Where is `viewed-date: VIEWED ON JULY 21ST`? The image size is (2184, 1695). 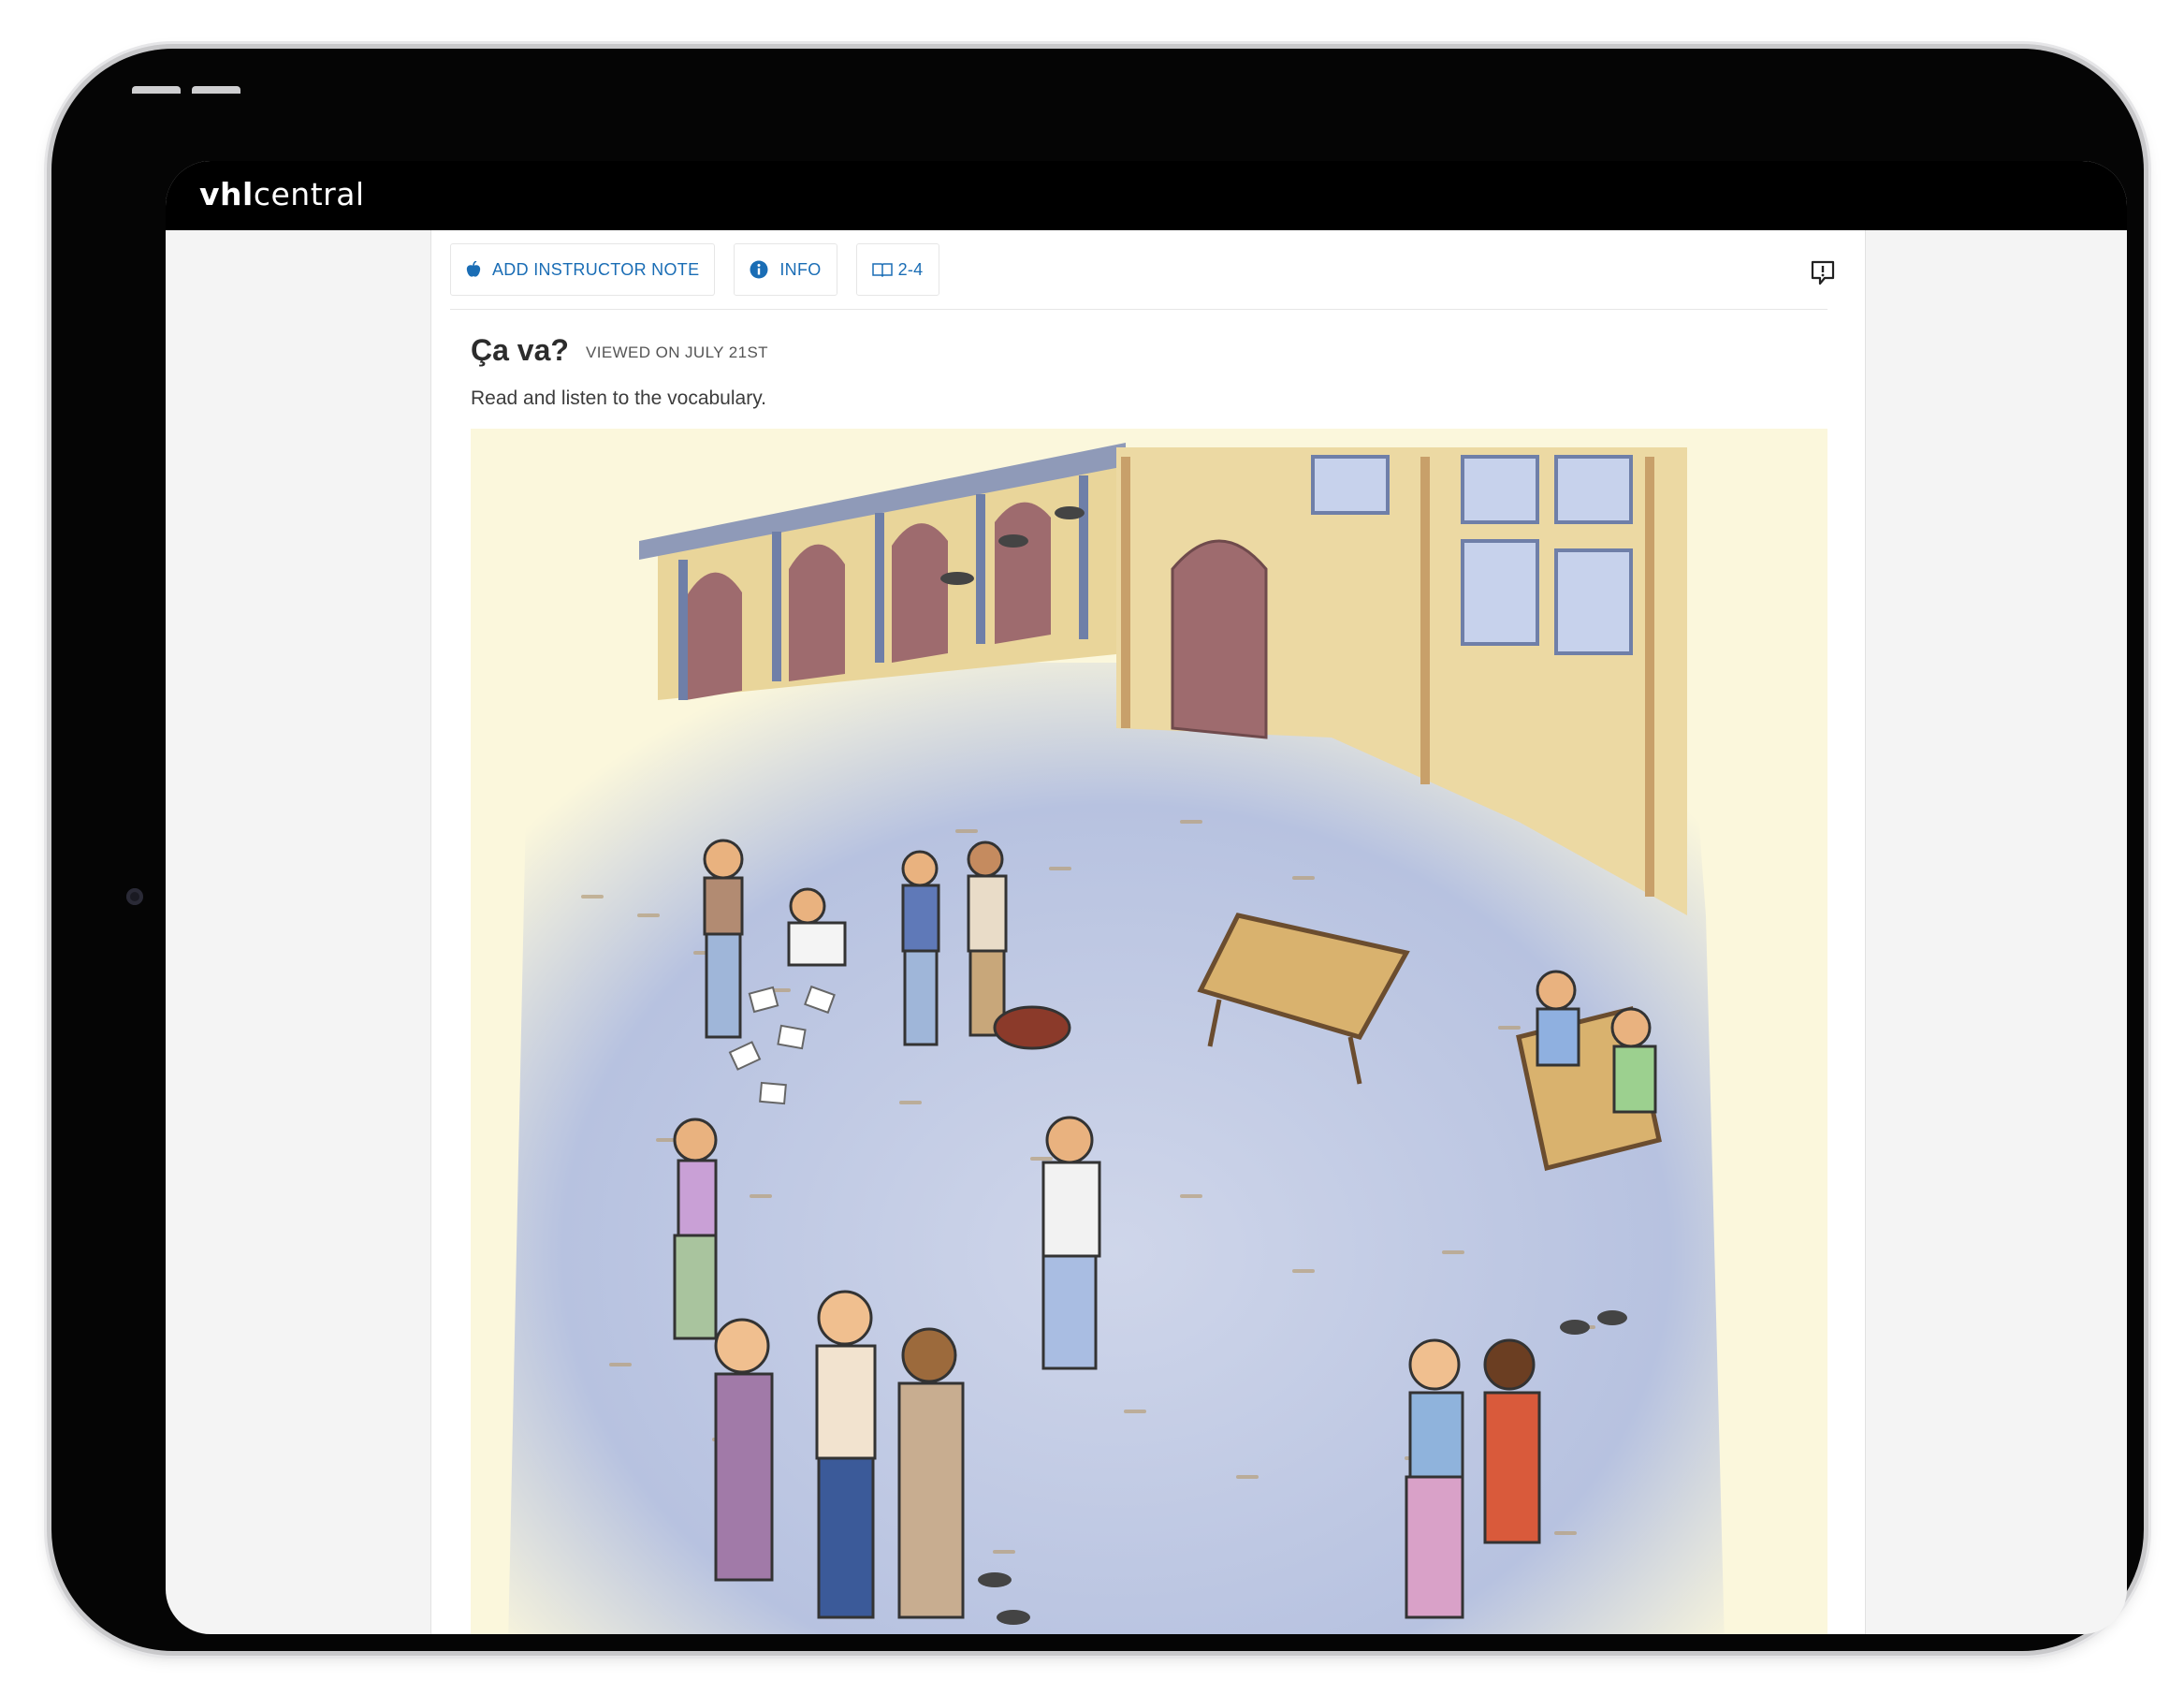 viewed-date: VIEWED ON JULY 21ST is located at coordinates (677, 352).